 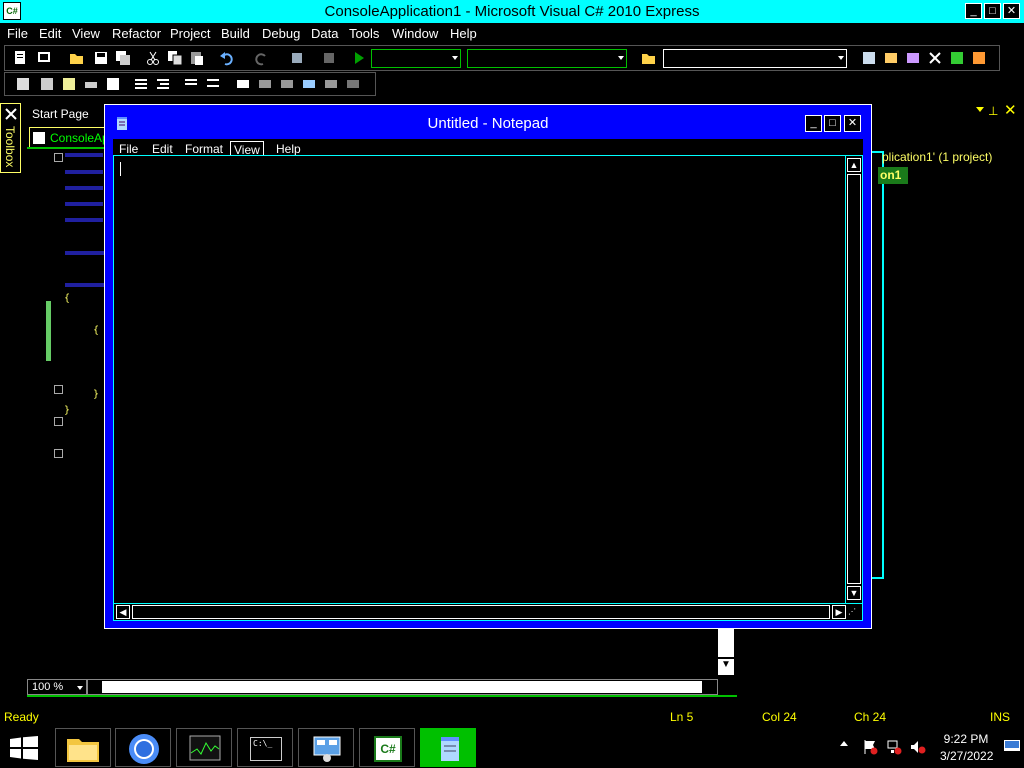 I want to click on toolbox-tools-icon, so click(x=935, y=58).